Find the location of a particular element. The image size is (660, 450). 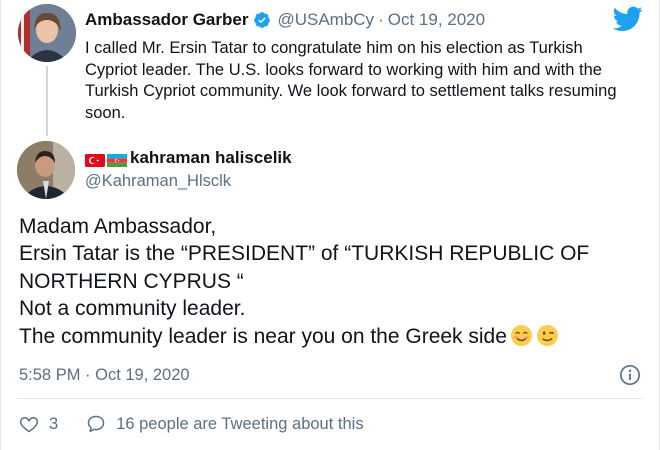

action-bar: 3 16 people are Tweeting about this is located at coordinates (191, 424).